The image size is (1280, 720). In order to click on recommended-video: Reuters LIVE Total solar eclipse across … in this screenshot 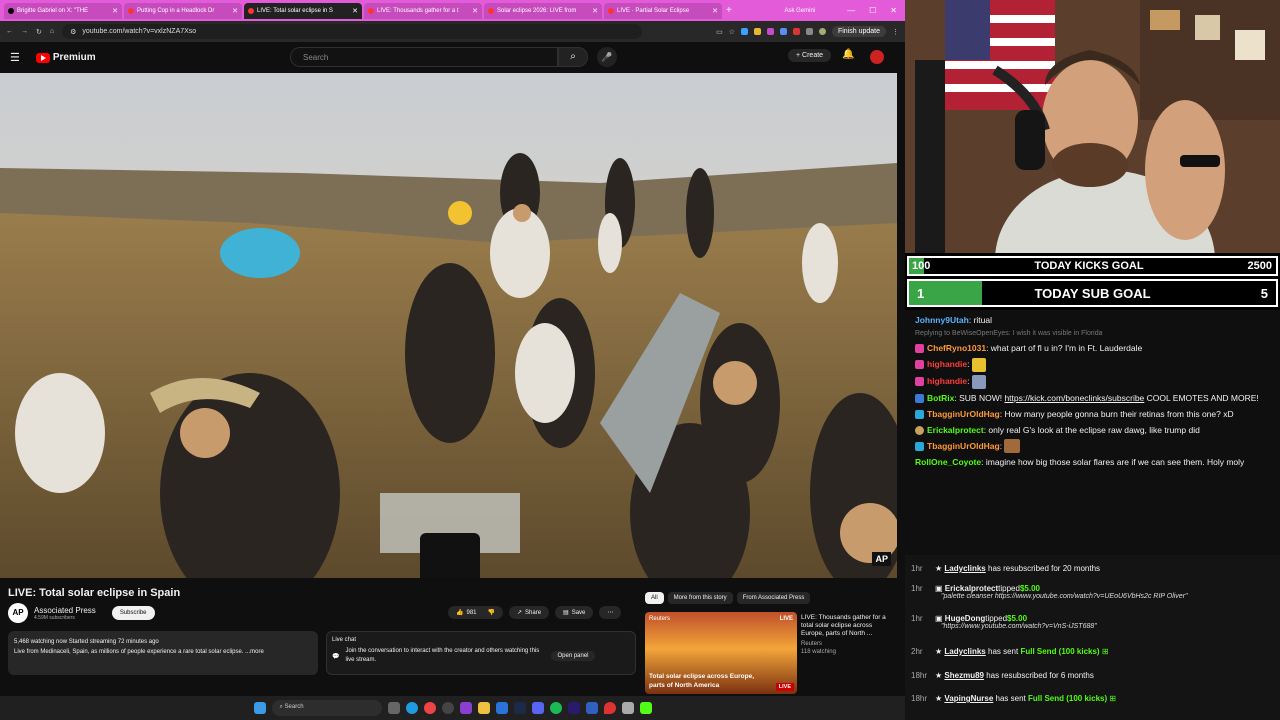, I will do `click(770, 653)`.